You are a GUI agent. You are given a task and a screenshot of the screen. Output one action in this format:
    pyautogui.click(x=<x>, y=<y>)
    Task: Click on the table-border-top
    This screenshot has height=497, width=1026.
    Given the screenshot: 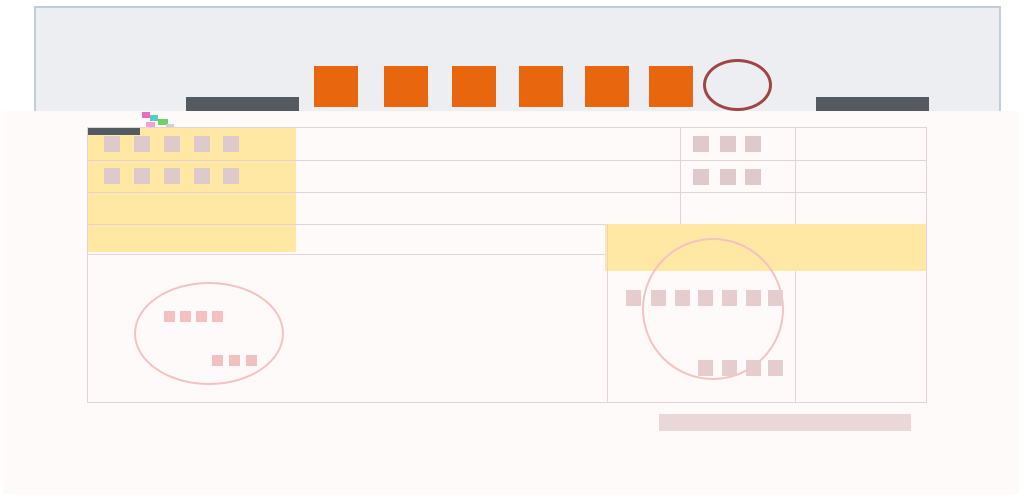 What is the action you would take?
    pyautogui.click(x=507, y=127)
    